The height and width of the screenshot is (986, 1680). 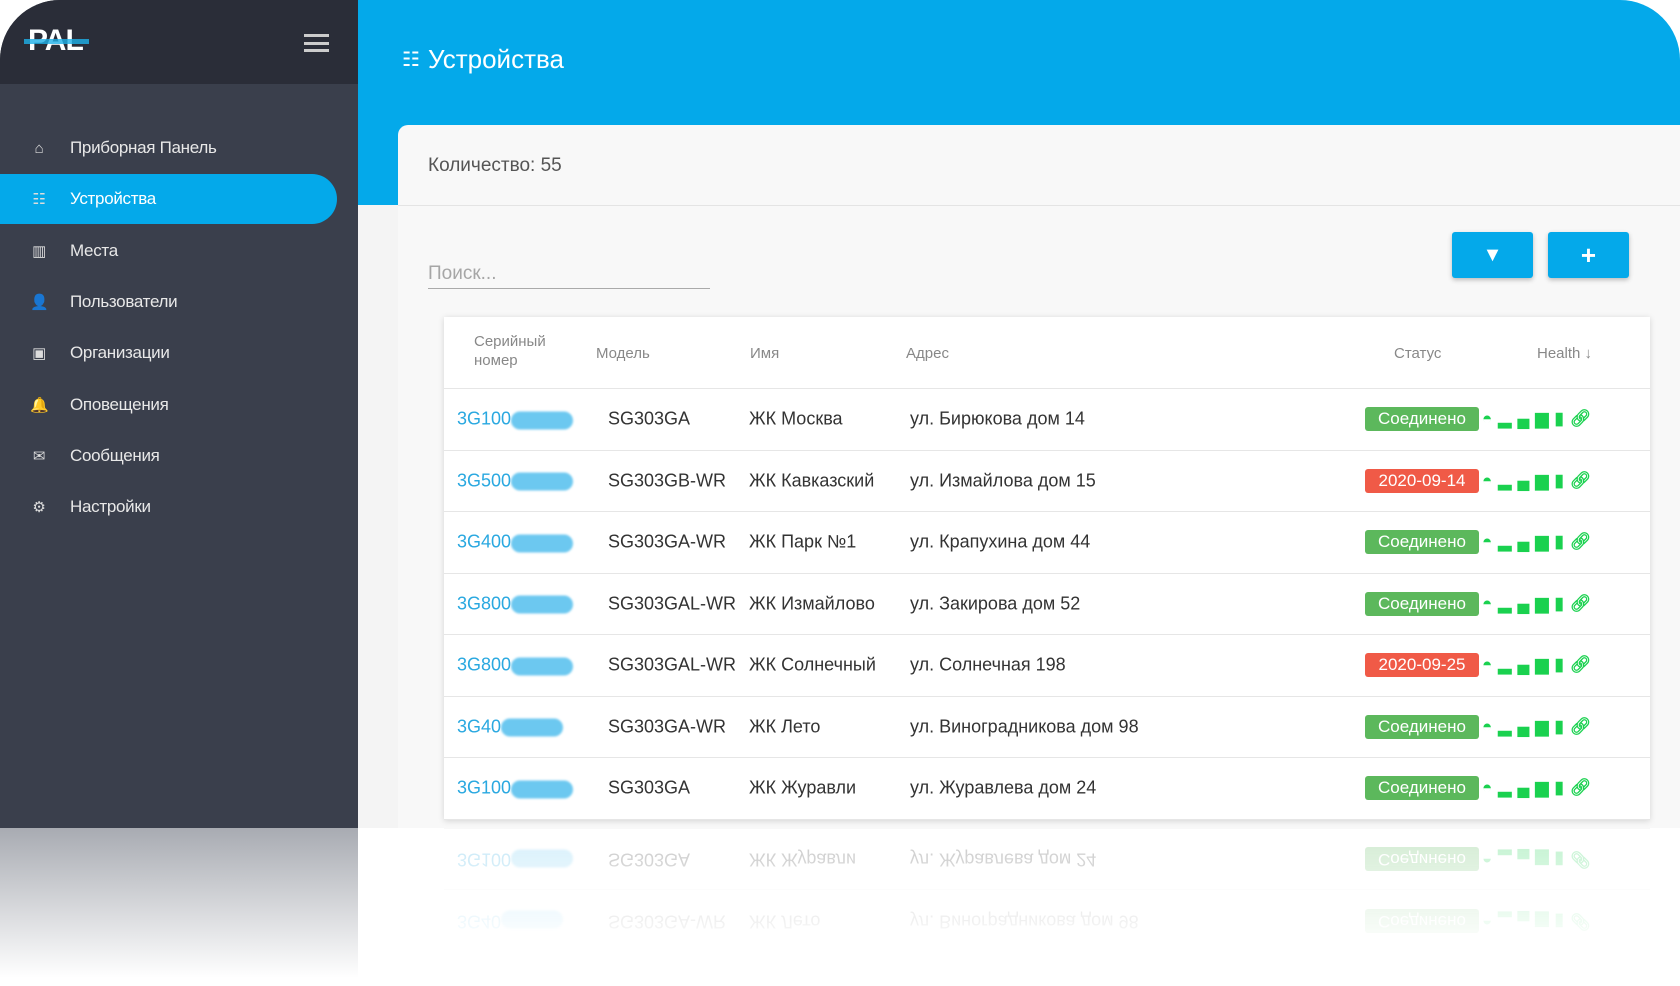 I want to click on device-name: ЖК Кавказский, so click(x=812, y=480).